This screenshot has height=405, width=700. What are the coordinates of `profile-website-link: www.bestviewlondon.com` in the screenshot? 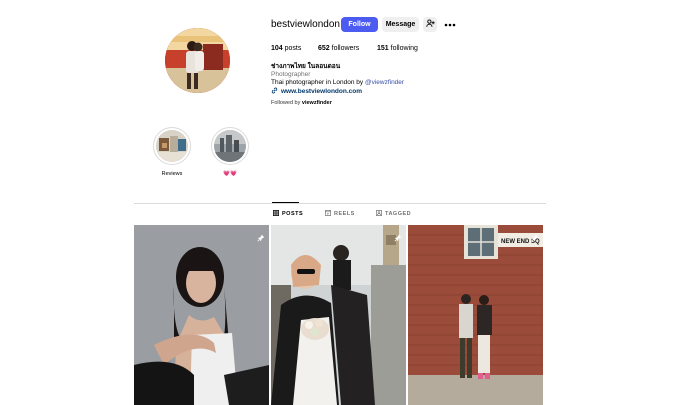 It's located at (316, 92).